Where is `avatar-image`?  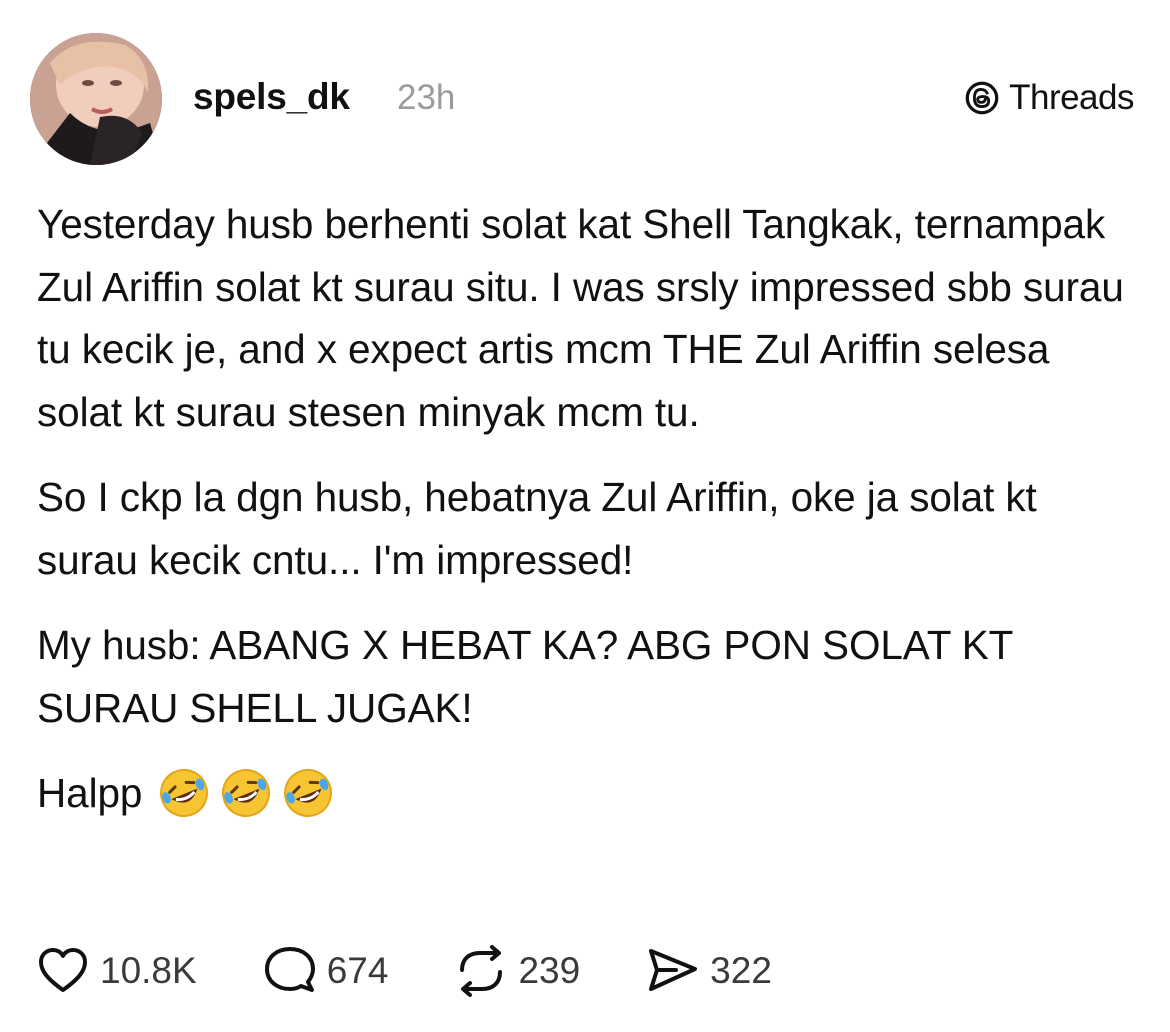
avatar-image is located at coordinates (96, 99).